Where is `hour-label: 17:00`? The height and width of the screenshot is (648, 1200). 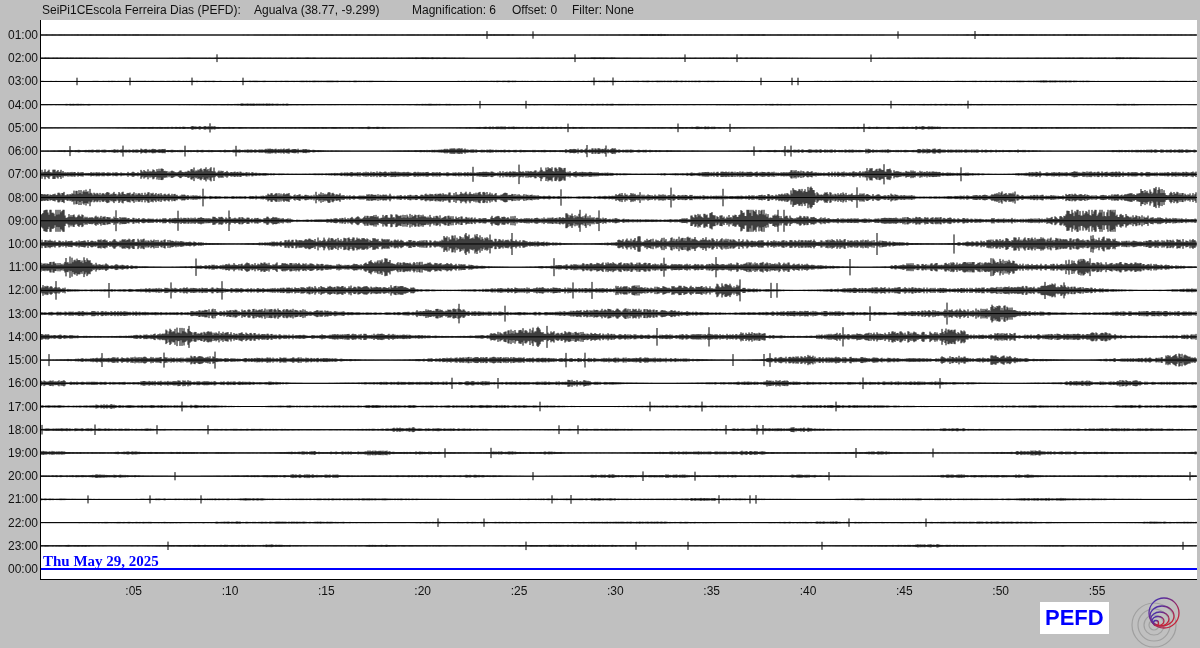 hour-label: 17:00 is located at coordinates (22, 406).